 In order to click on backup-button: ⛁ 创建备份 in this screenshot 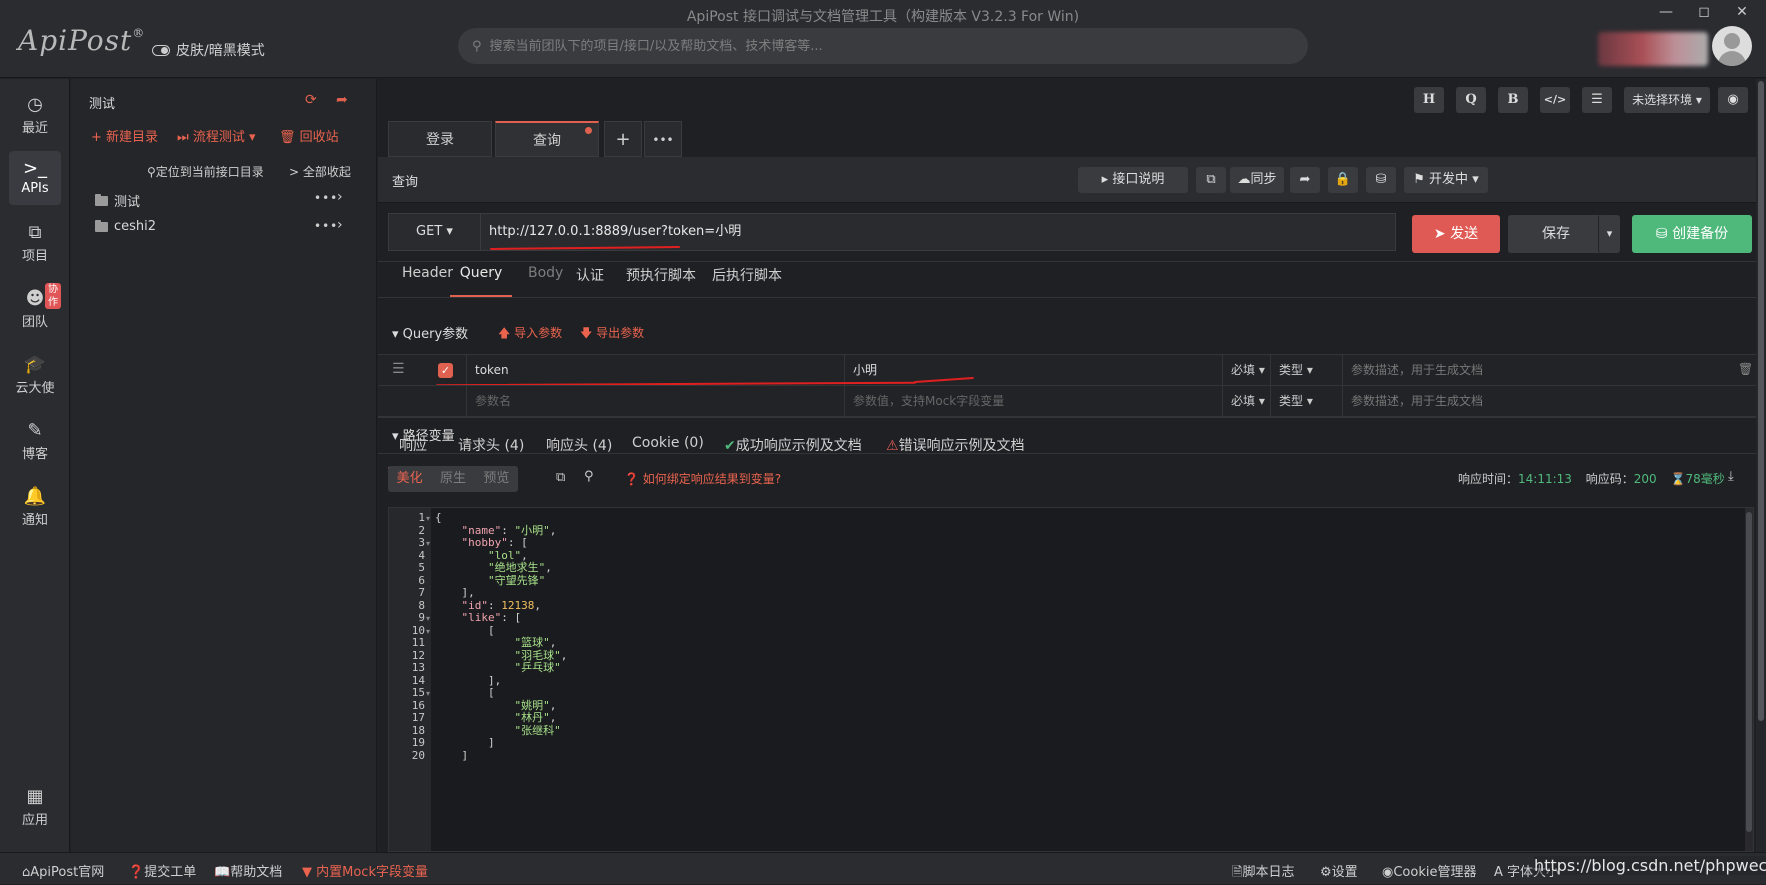, I will do `click(1692, 234)`.